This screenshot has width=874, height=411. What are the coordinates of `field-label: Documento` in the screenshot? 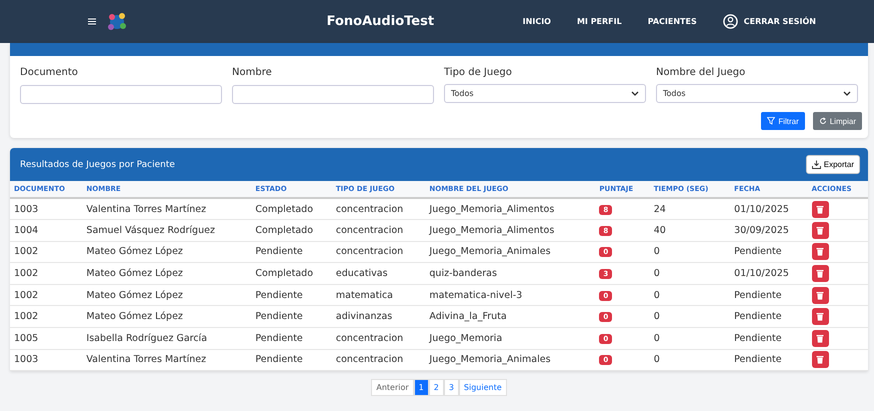 It's located at (49, 72).